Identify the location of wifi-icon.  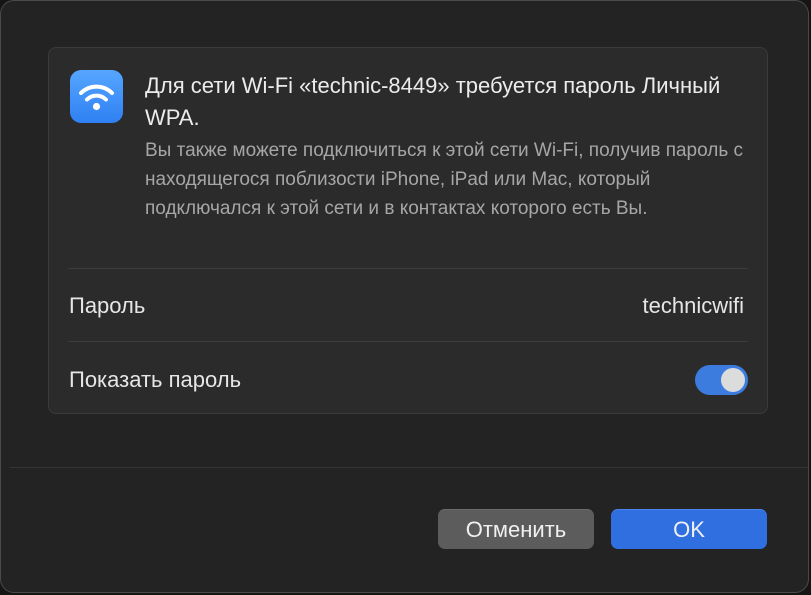
(96, 96).